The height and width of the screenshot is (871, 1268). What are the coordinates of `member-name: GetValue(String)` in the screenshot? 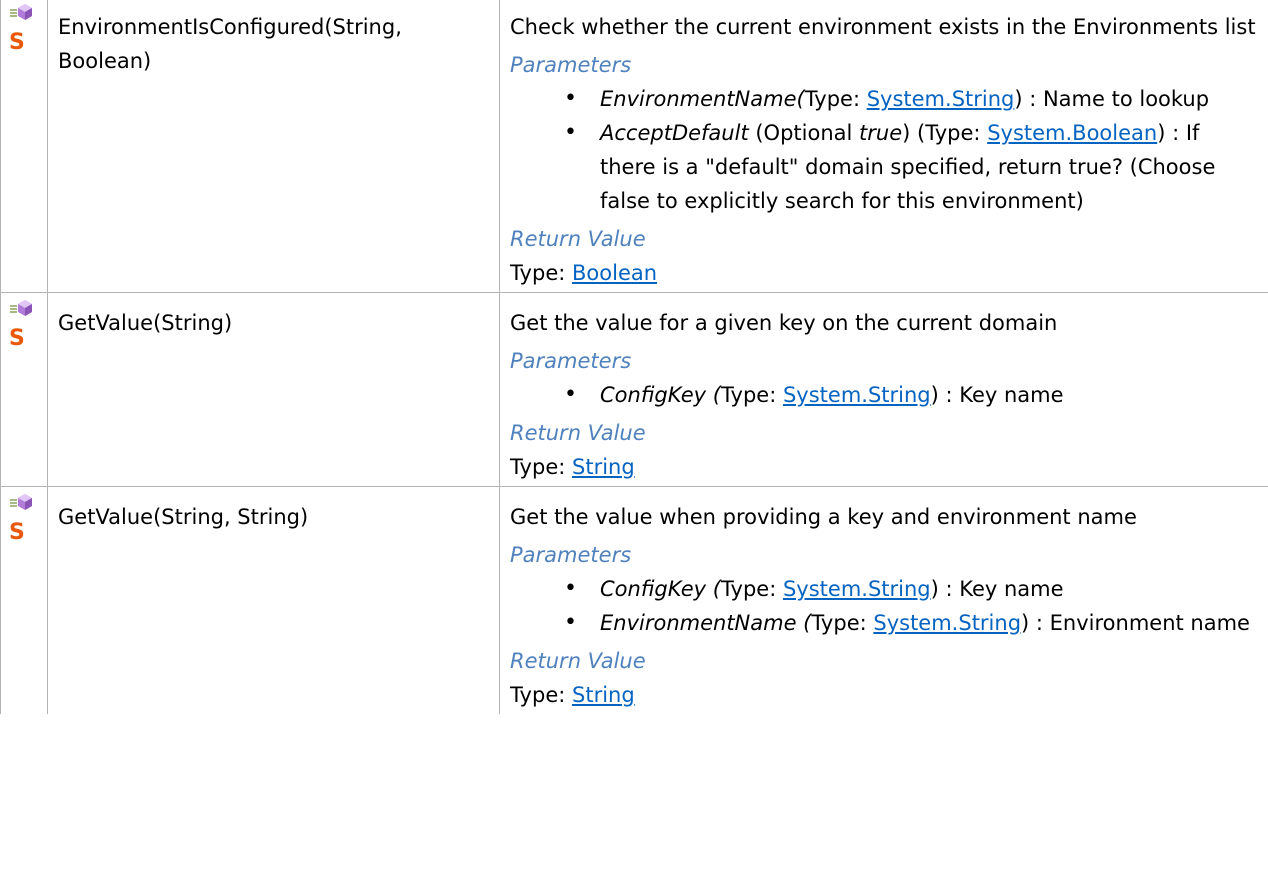 It's located at (273, 389).